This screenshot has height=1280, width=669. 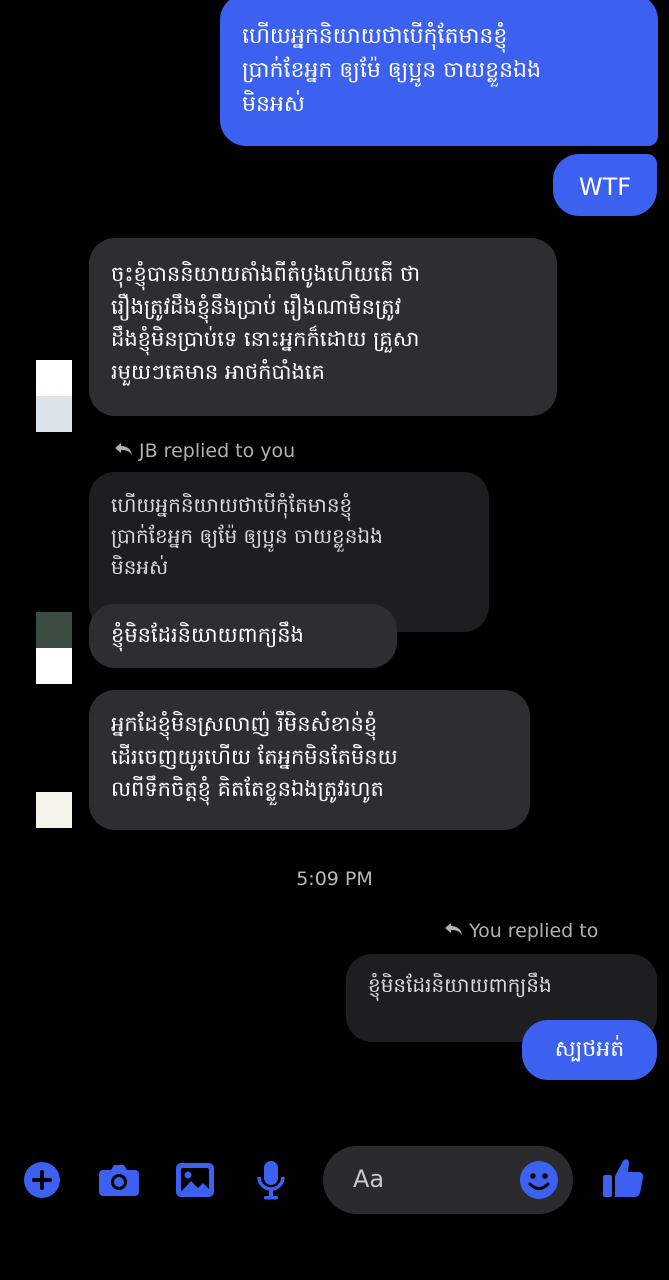 I want to click on emoji-icon, so click(x=539, y=1180).